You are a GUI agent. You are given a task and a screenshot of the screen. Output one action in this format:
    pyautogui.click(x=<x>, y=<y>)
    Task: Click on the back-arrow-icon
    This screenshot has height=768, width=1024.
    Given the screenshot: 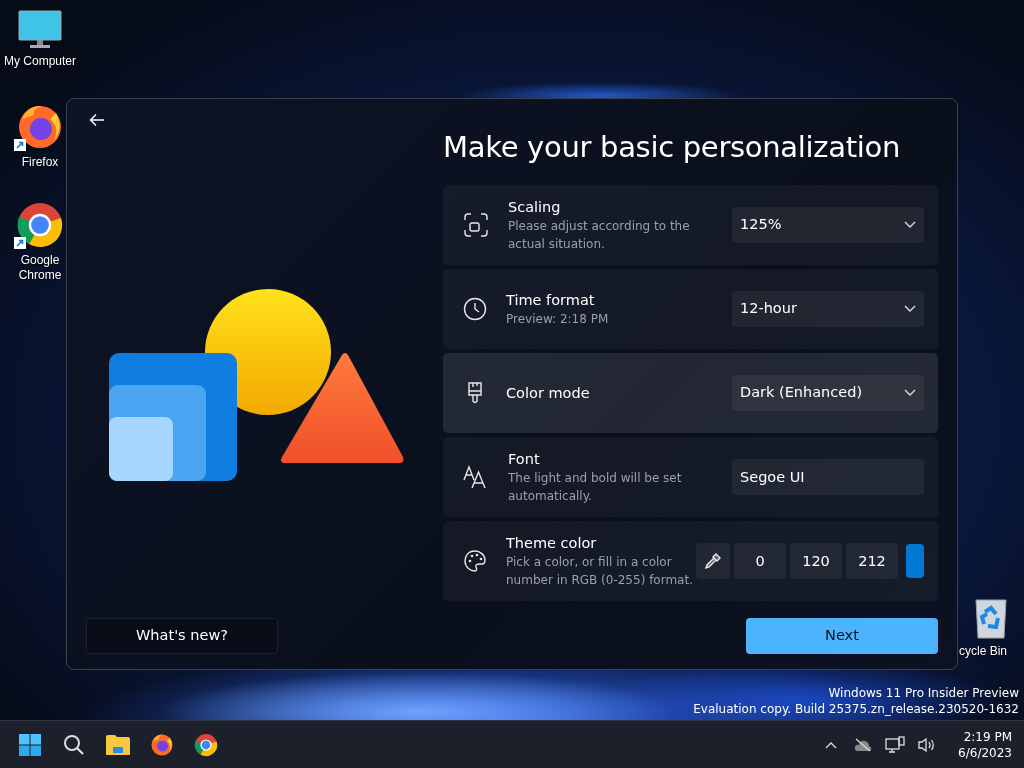 What is the action you would take?
    pyautogui.click(x=97, y=120)
    